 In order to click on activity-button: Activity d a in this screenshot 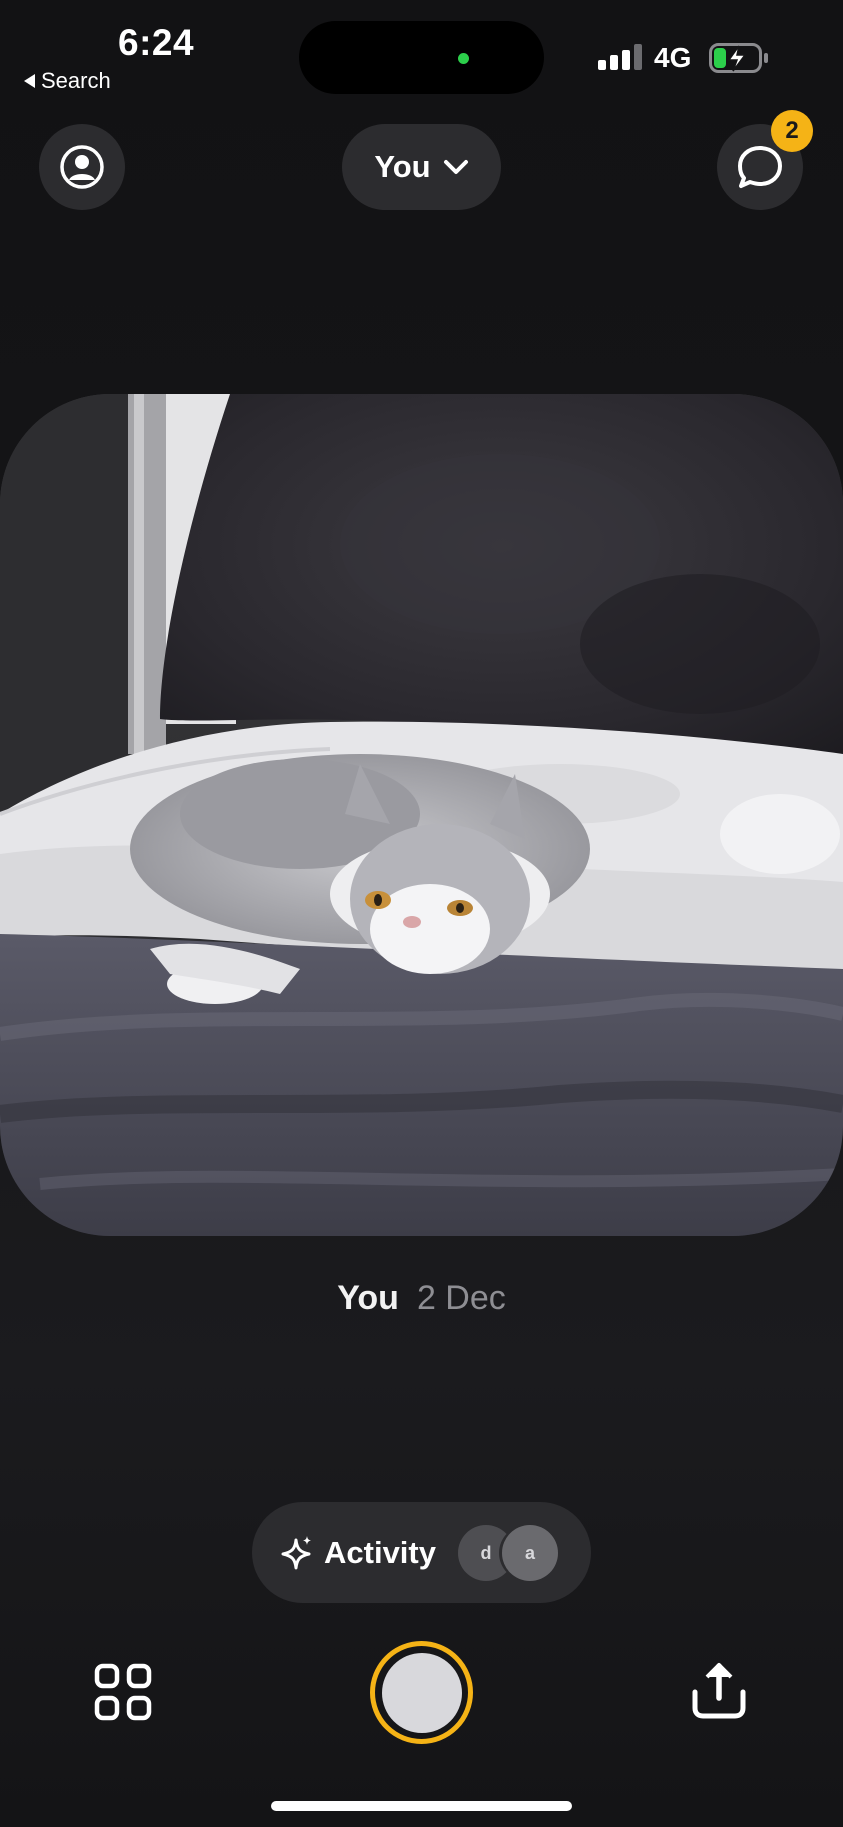, I will do `click(421, 1552)`.